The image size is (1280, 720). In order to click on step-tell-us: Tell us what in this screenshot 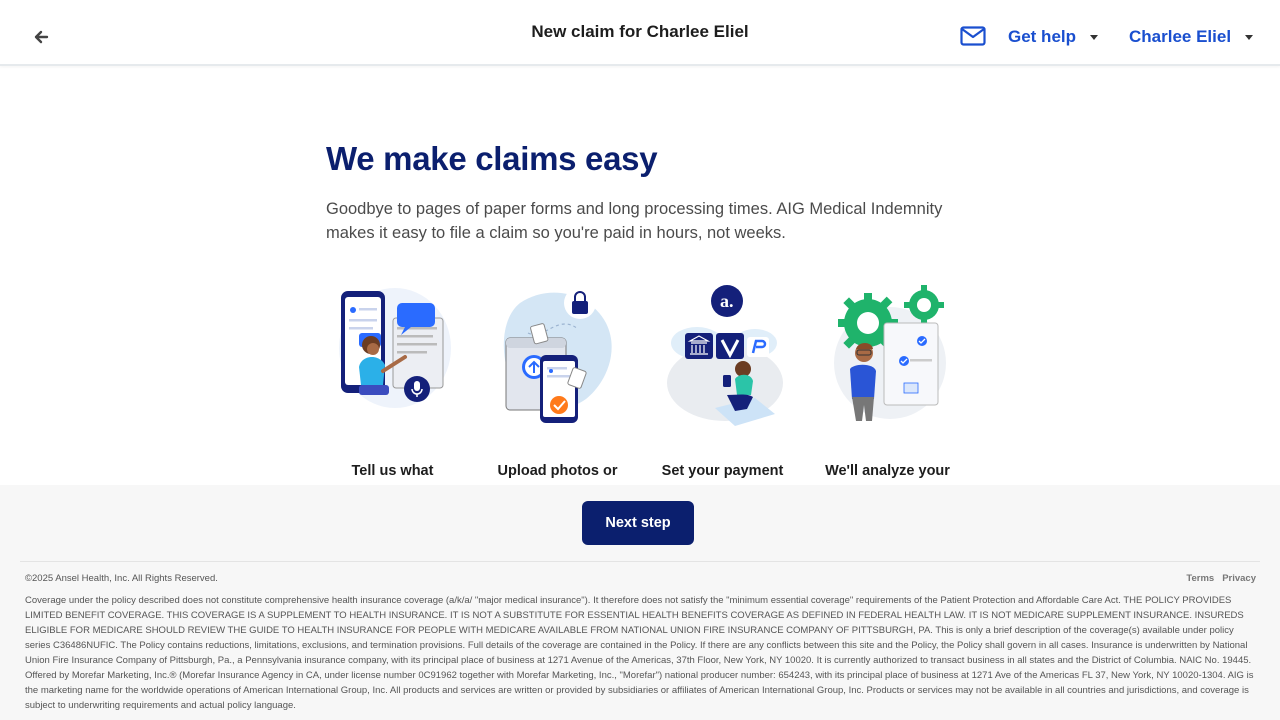, I will do `click(392, 381)`.